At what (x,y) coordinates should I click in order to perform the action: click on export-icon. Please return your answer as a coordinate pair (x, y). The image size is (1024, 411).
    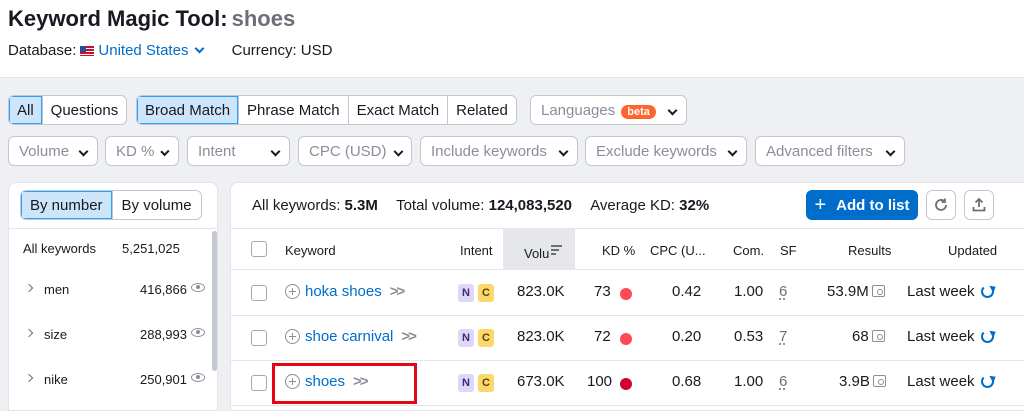
    Looking at the image, I should click on (979, 204).